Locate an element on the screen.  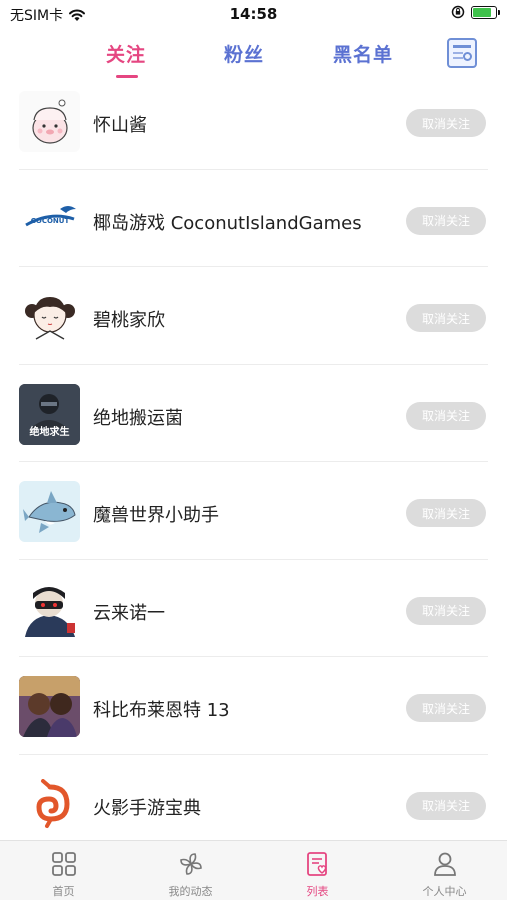
nav-my-activity: 我的动态 is located at coordinates (190, 870).